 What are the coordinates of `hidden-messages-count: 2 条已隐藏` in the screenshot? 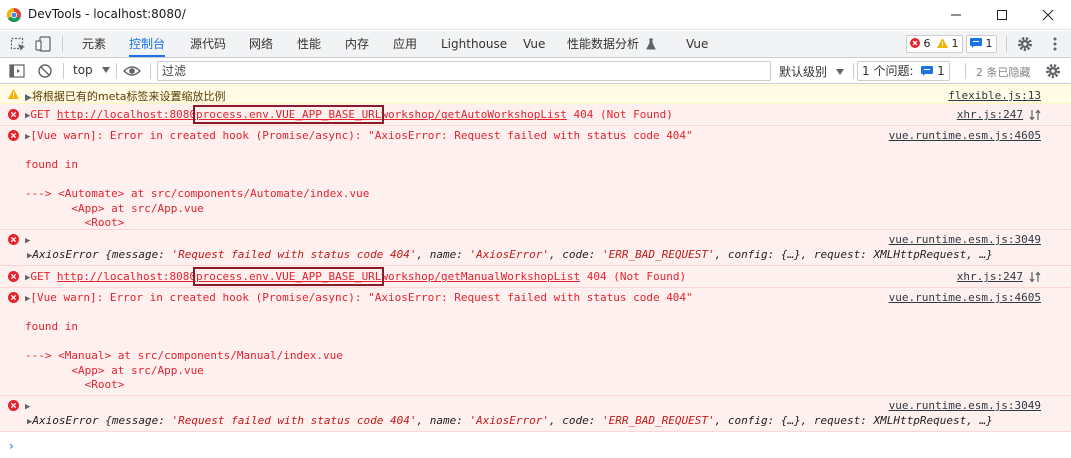 It's located at (1003, 72).